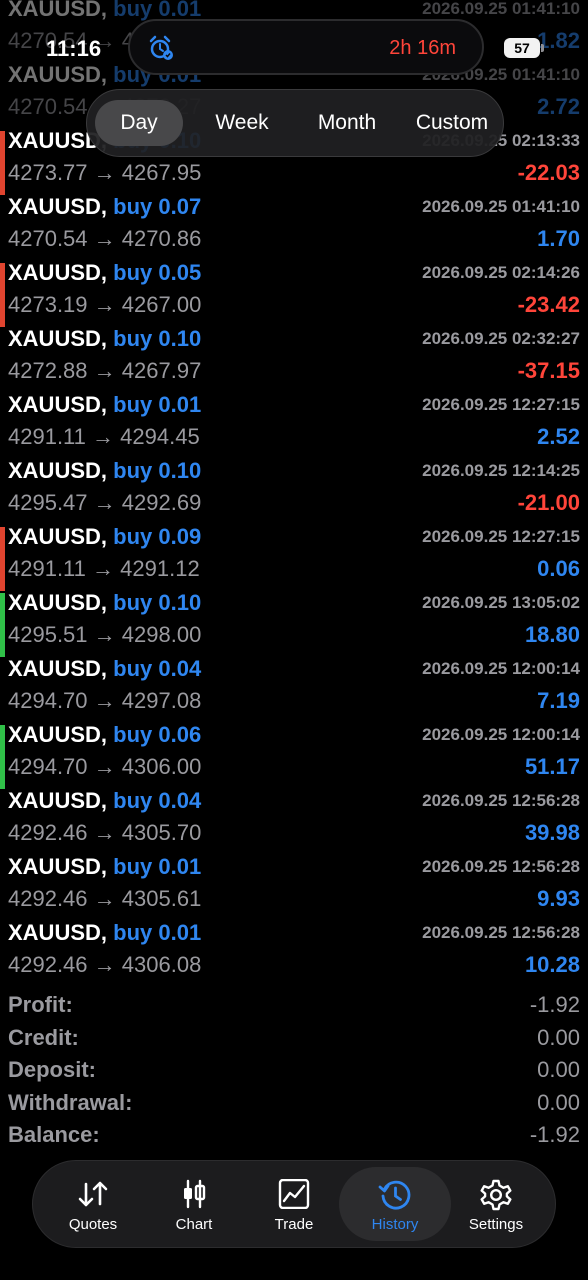 This screenshot has height=1280, width=588. What do you see at coordinates (242, 123) in the screenshot?
I see `period-week: Week` at bounding box center [242, 123].